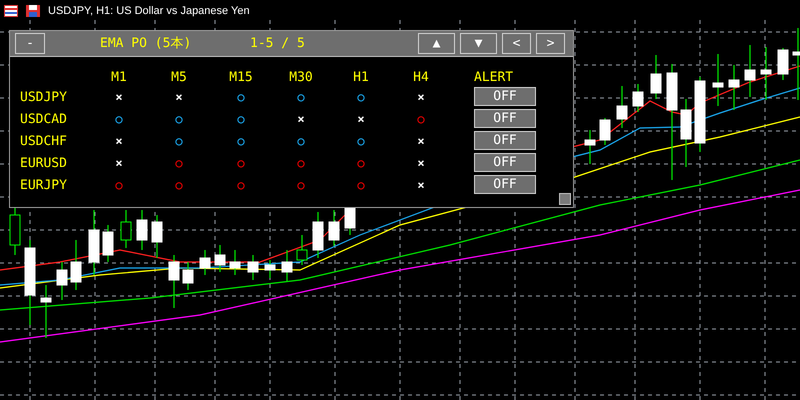 The width and height of the screenshot is (800, 400). Describe the element at coordinates (494, 78) in the screenshot. I see `column-header: ALERT` at that location.